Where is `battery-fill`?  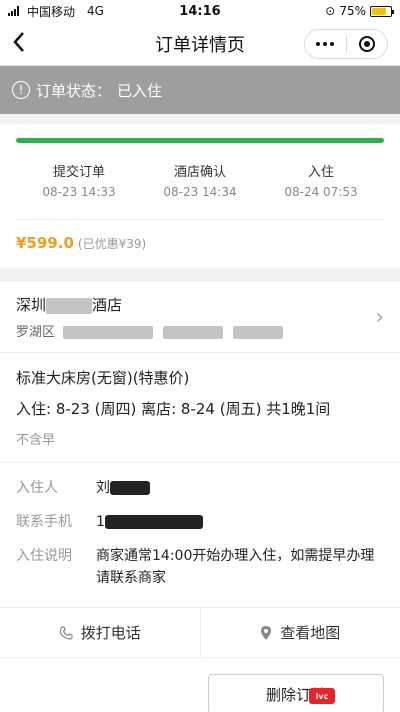 battery-fill is located at coordinates (379, 11).